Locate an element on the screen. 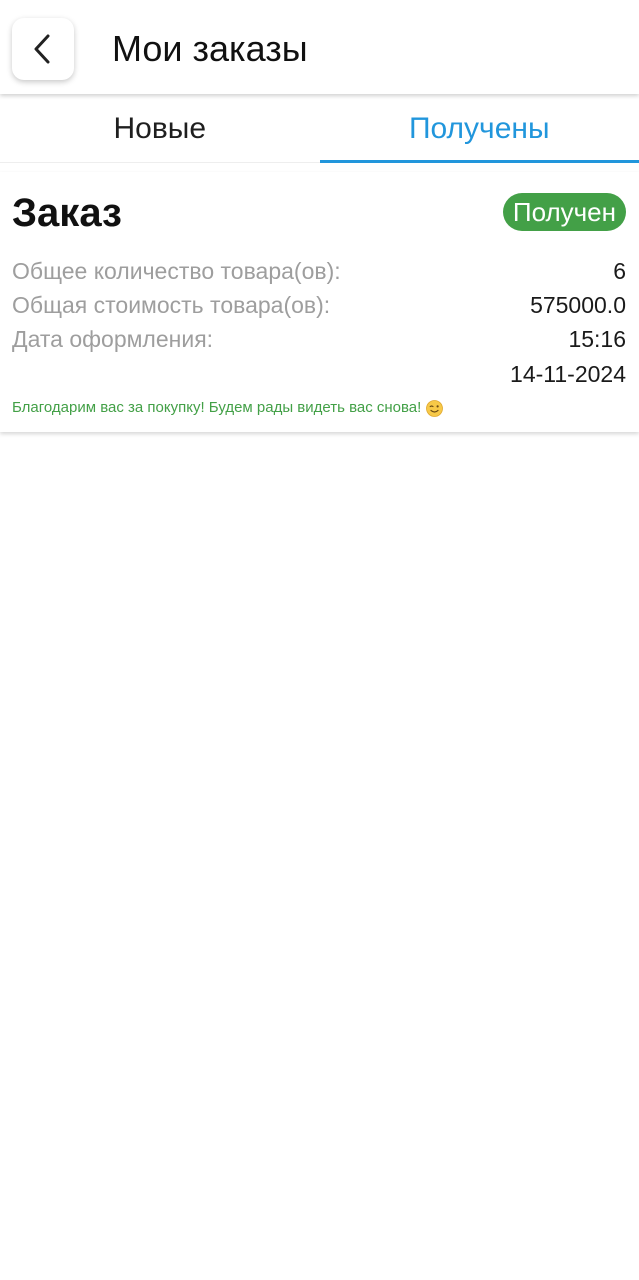 This screenshot has width=639, height=1280. chevron-left-icon is located at coordinates (42, 49).